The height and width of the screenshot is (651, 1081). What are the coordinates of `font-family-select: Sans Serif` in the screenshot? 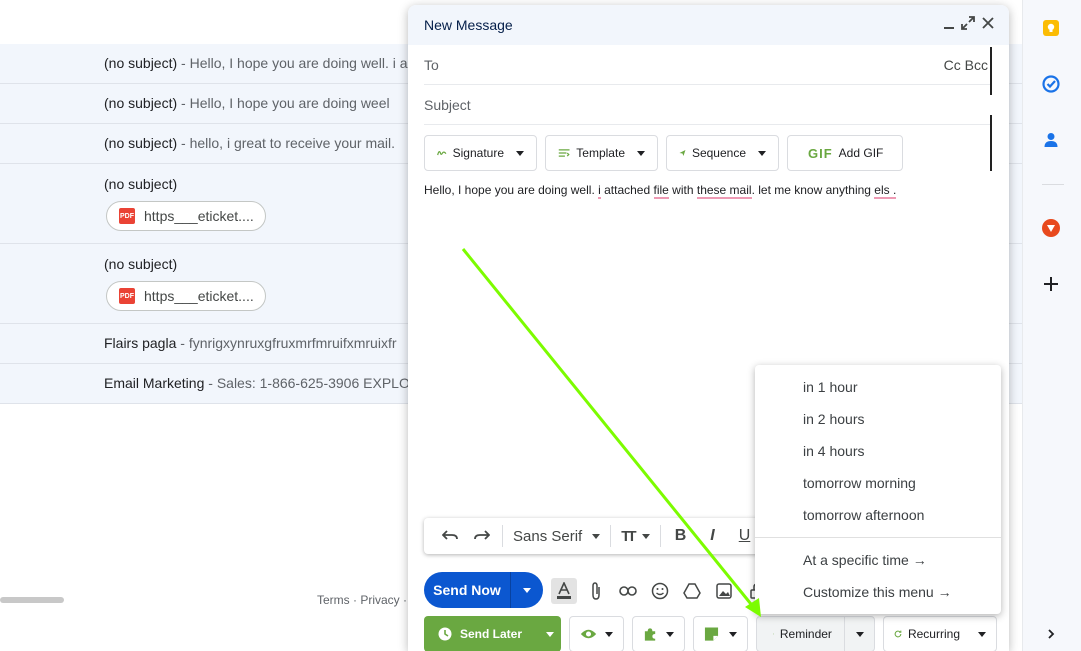 It's located at (556, 536).